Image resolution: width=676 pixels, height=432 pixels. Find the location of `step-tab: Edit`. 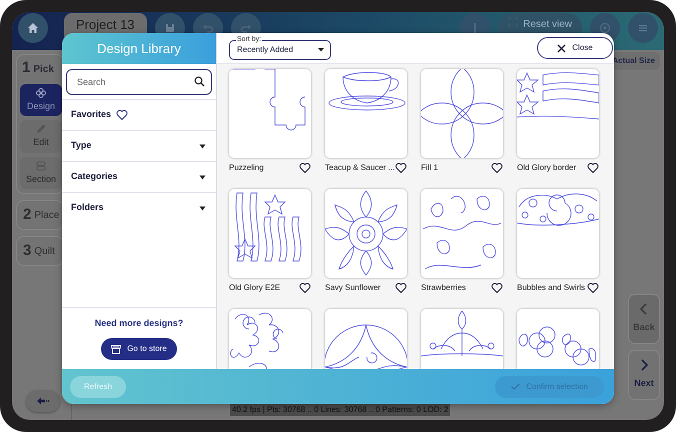

step-tab: Edit is located at coordinates (41, 136).